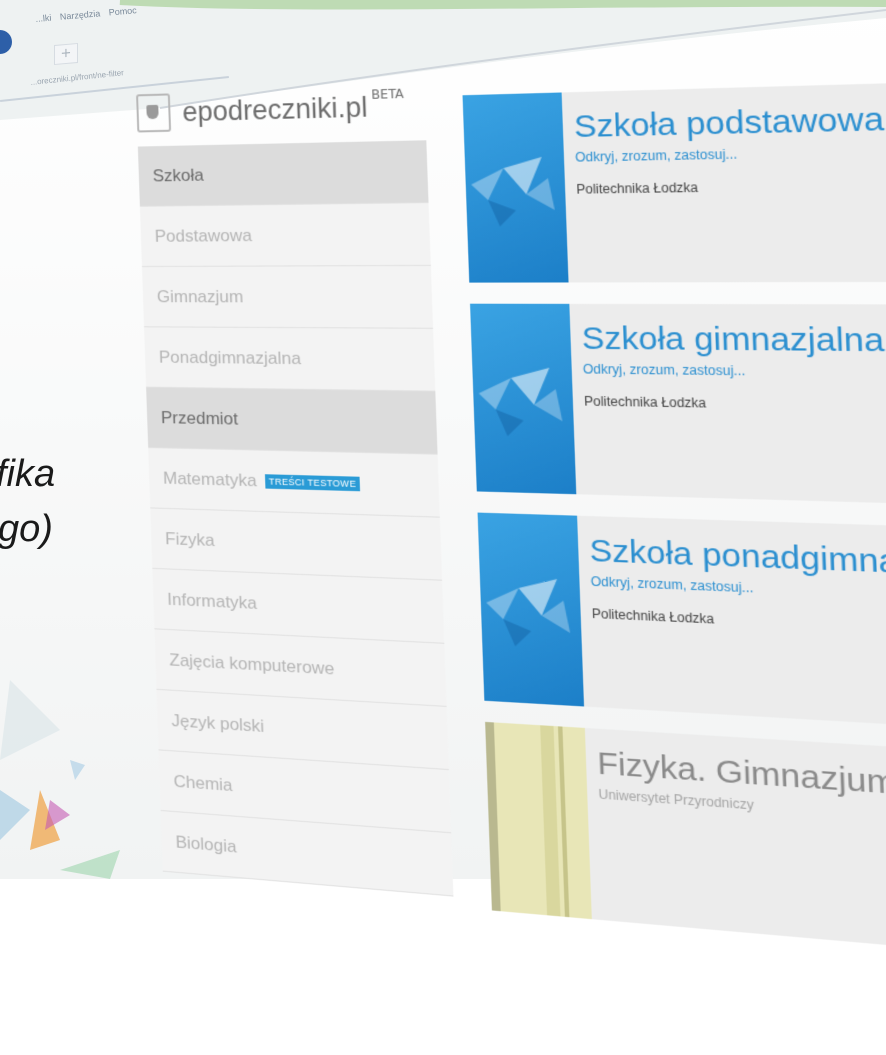 Image resolution: width=886 pixels, height=1055 pixels. I want to click on app-brand: epodreczniki.pl BETA, so click(270, 109).